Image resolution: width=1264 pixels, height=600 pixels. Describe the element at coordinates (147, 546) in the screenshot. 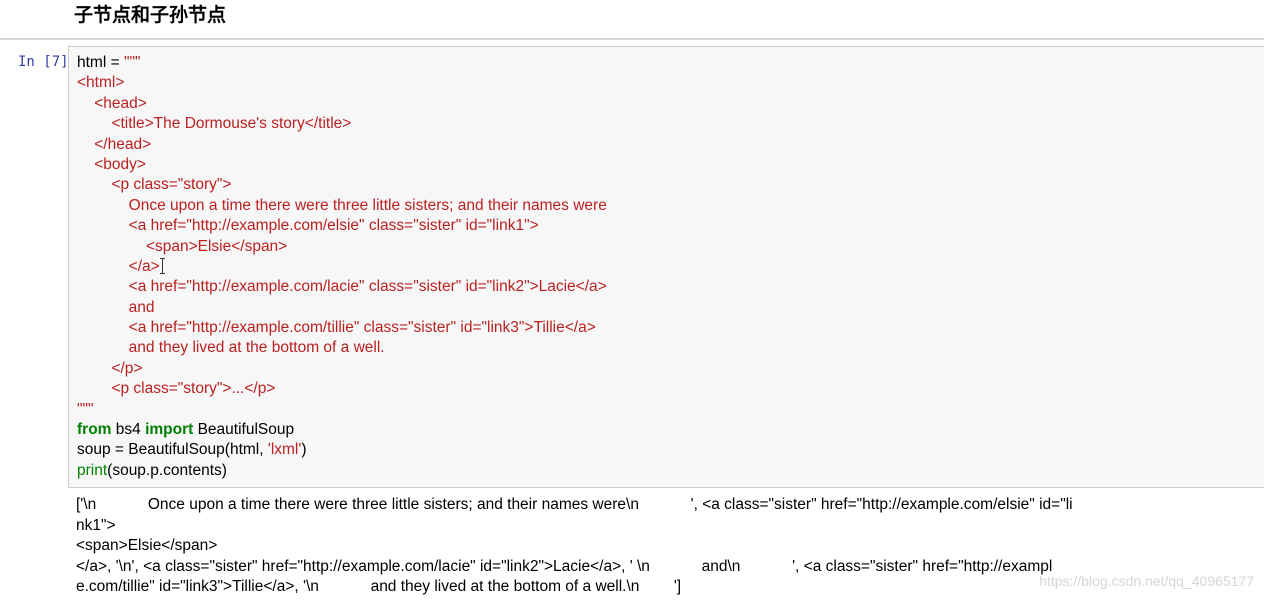

I see `output-line: <span>Elsie</span>` at that location.